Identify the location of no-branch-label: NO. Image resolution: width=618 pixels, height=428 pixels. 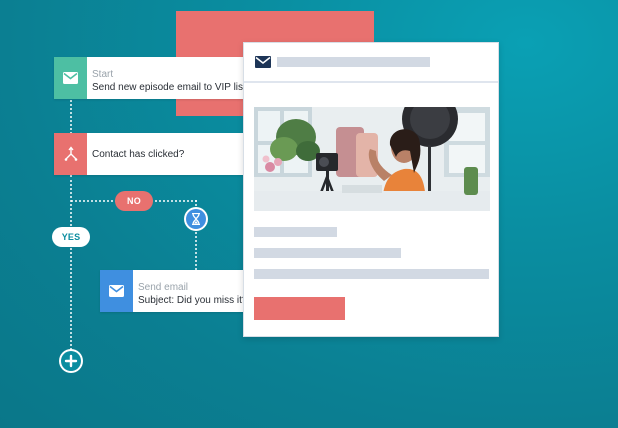
(134, 201).